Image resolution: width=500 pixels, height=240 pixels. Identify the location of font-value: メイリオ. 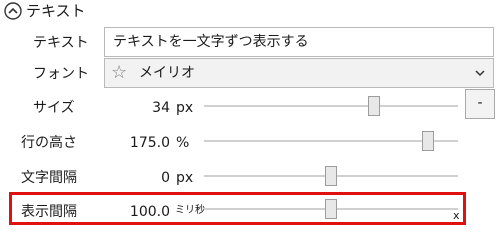
(167, 73).